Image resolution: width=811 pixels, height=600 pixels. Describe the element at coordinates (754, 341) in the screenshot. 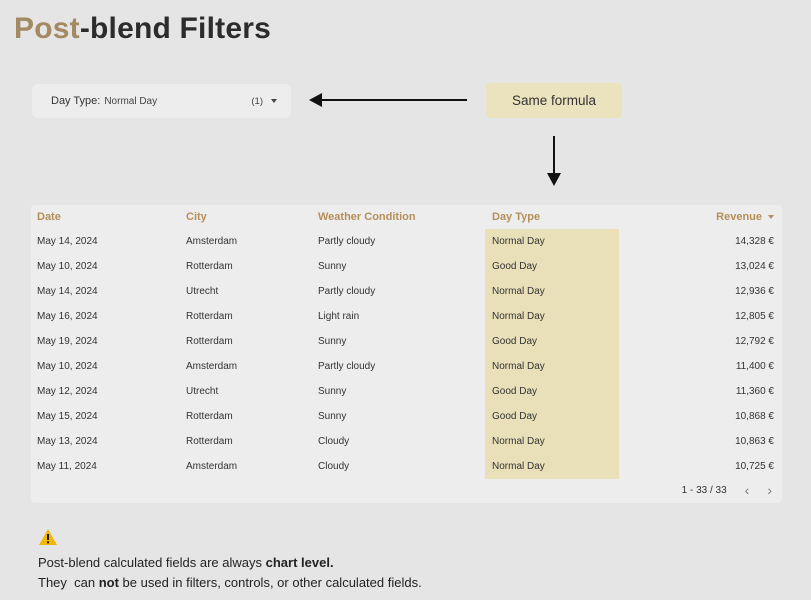

I see `cell-revenue: 12,792 €` at that location.